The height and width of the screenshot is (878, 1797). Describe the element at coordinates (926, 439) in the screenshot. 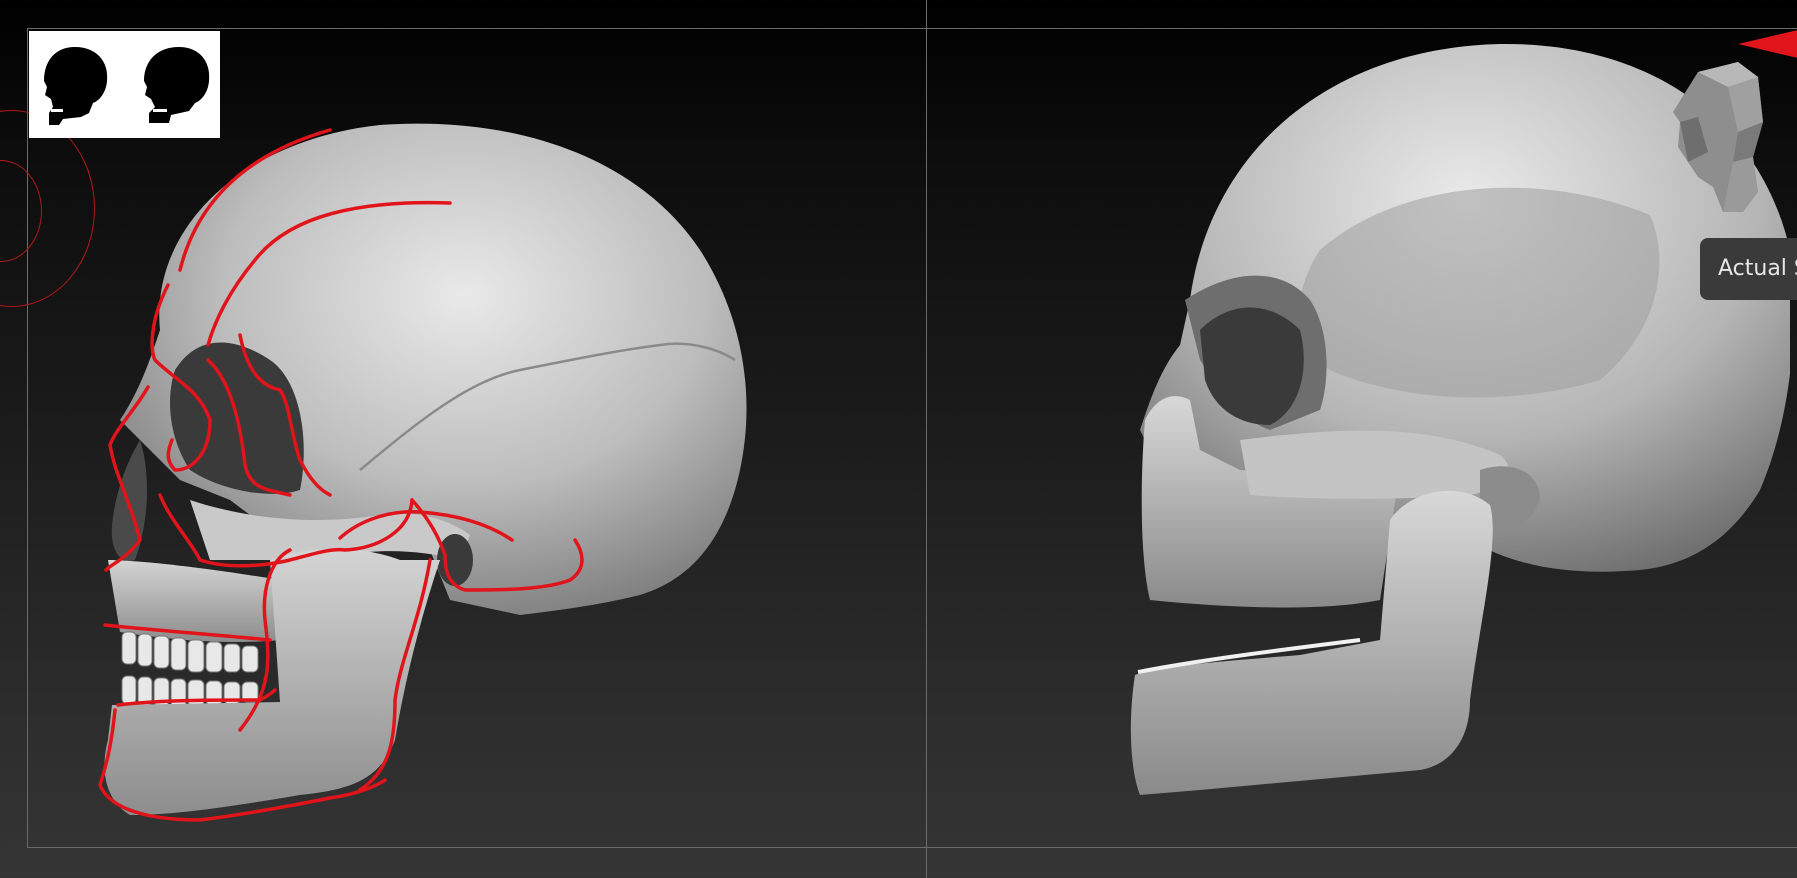

I see `split-divider` at that location.